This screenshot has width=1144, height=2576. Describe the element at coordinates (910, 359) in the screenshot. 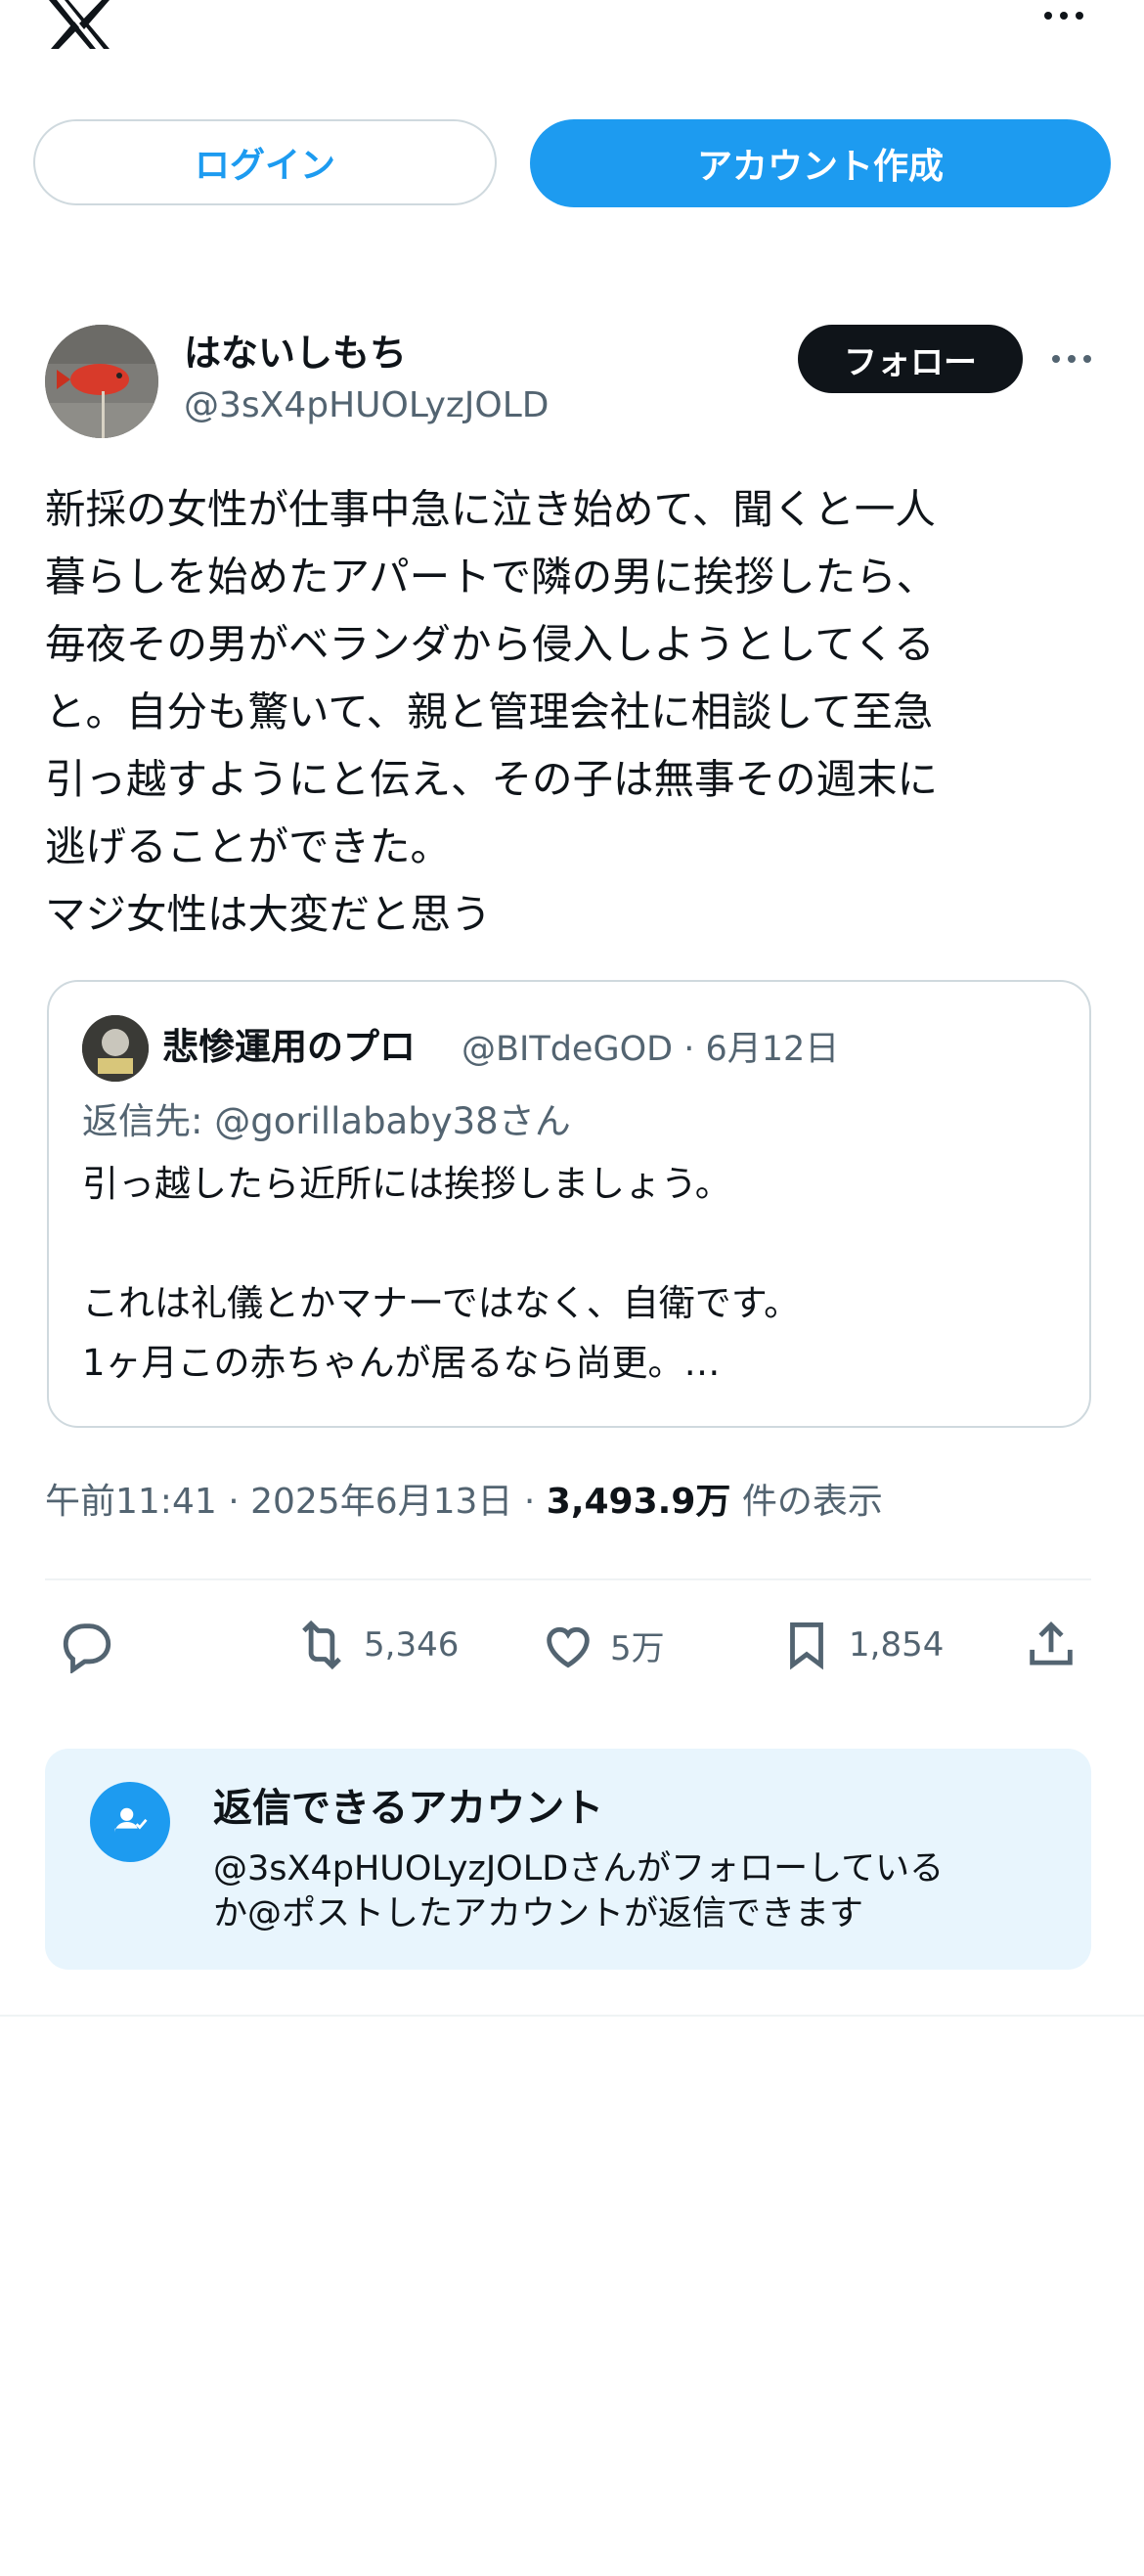

I see `follow-button: フォロー` at that location.